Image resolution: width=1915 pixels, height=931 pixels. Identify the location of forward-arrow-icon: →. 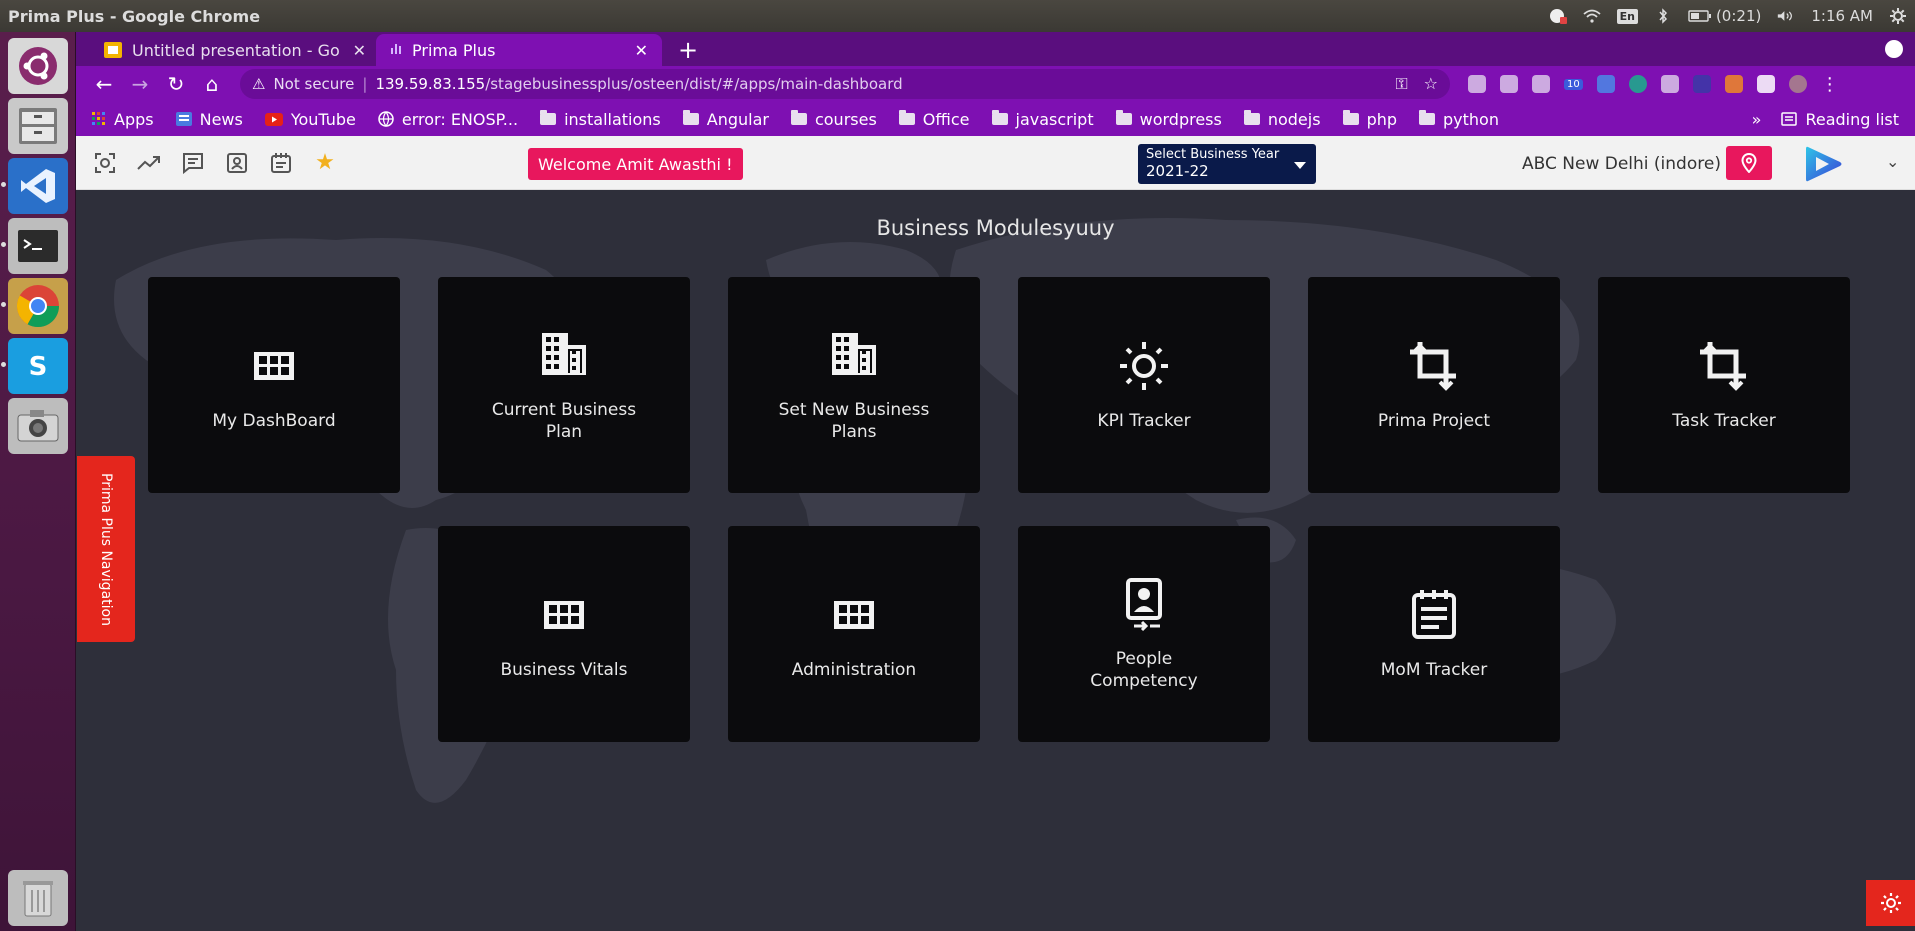
(140, 84).